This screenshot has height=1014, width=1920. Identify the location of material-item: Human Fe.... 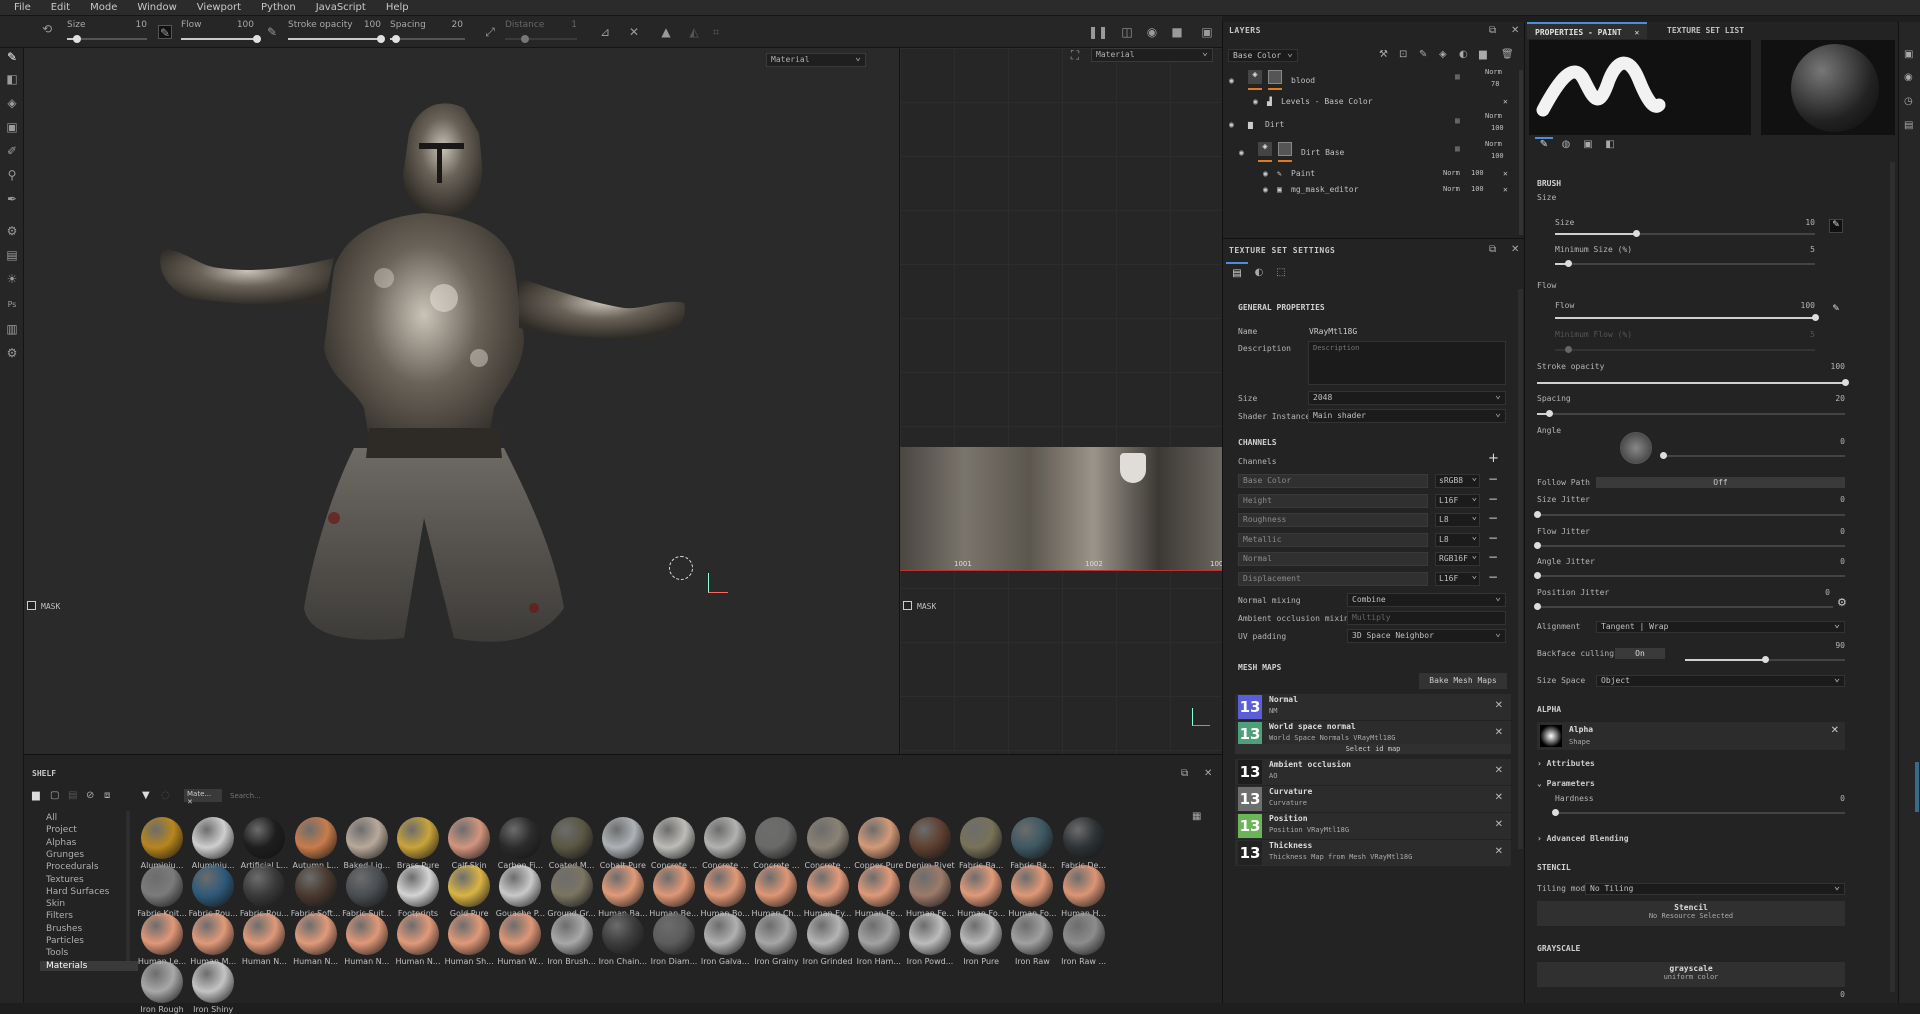
(879, 891).